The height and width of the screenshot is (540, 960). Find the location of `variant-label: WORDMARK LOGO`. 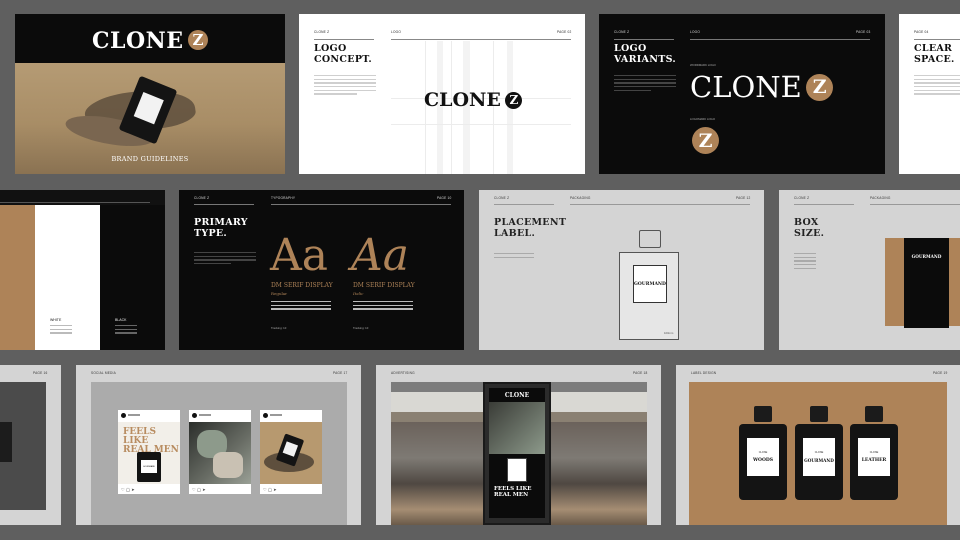

variant-label: WORDMARK LOGO is located at coordinates (703, 65).